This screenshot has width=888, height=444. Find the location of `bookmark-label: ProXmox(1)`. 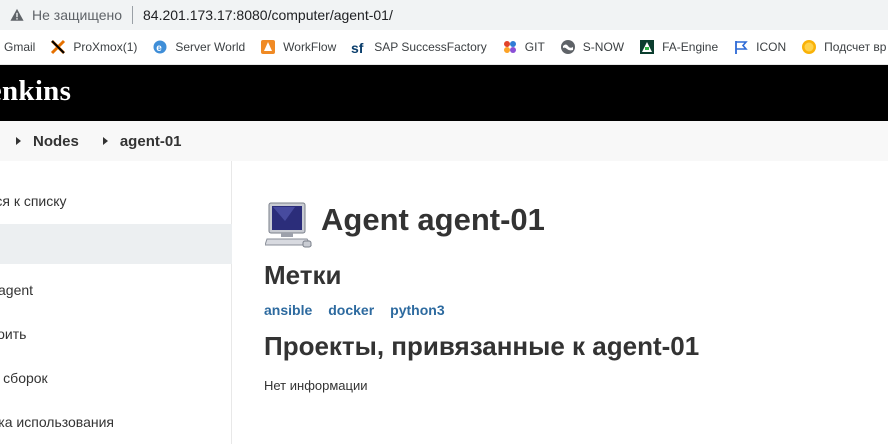

bookmark-label: ProXmox(1) is located at coordinates (105, 47).